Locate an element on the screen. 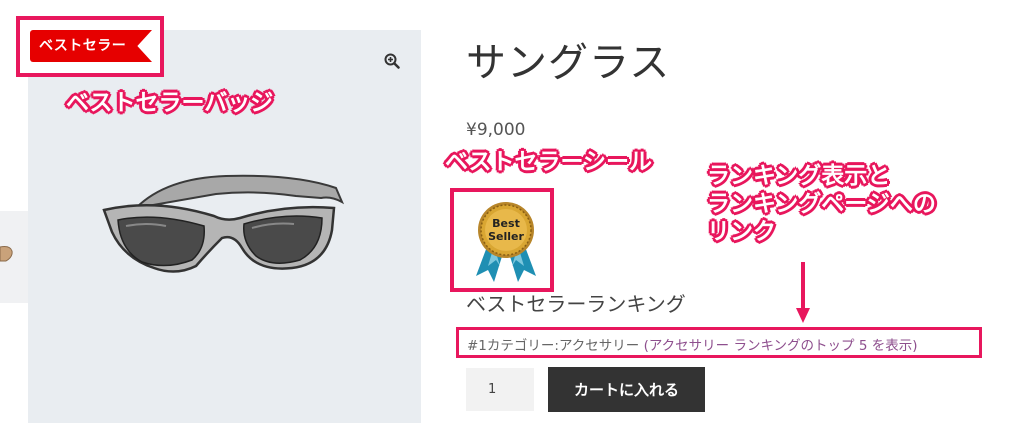  product-image-sunglasses is located at coordinates (226, 223).